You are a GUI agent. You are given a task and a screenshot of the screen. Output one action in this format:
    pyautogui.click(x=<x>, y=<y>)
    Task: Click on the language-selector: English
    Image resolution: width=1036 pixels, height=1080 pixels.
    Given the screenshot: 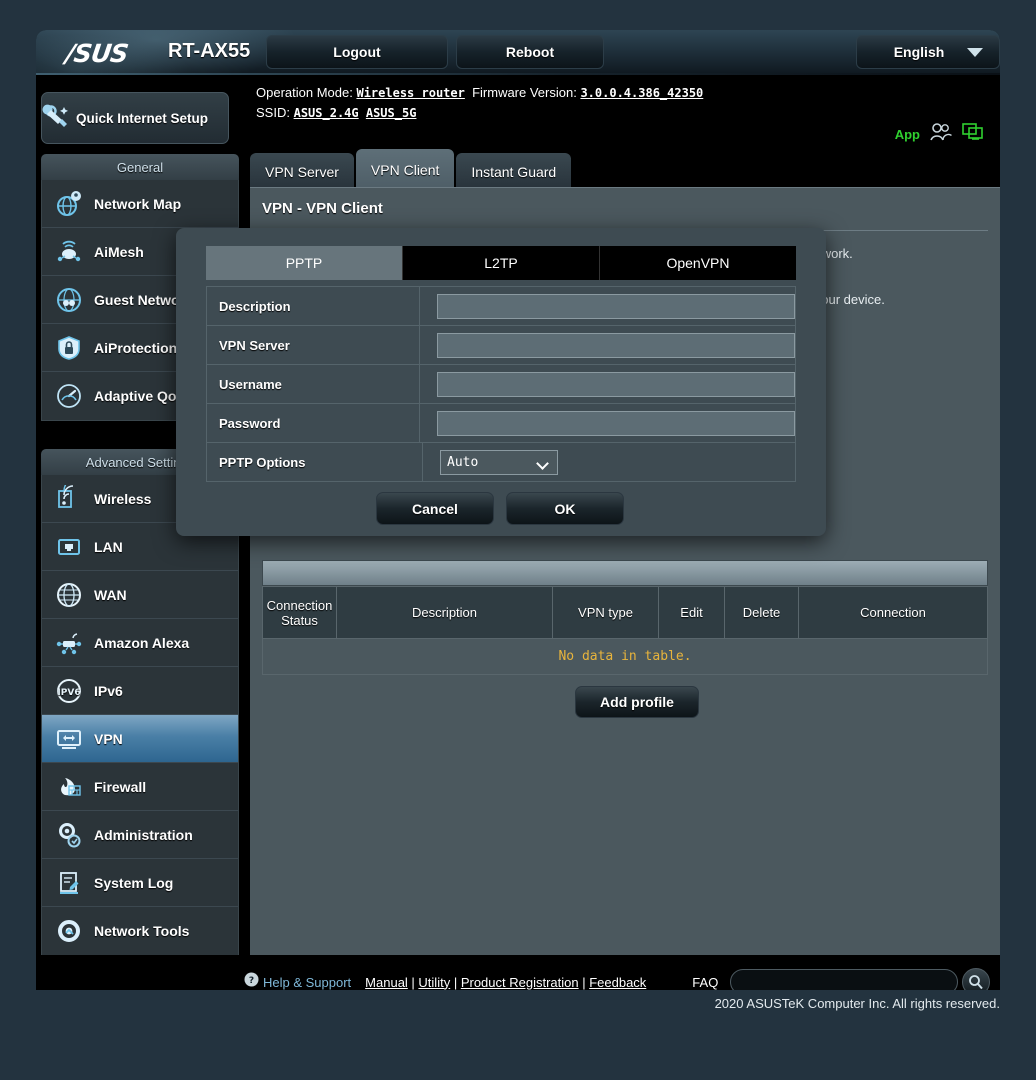 What is the action you would take?
    pyautogui.click(x=928, y=52)
    